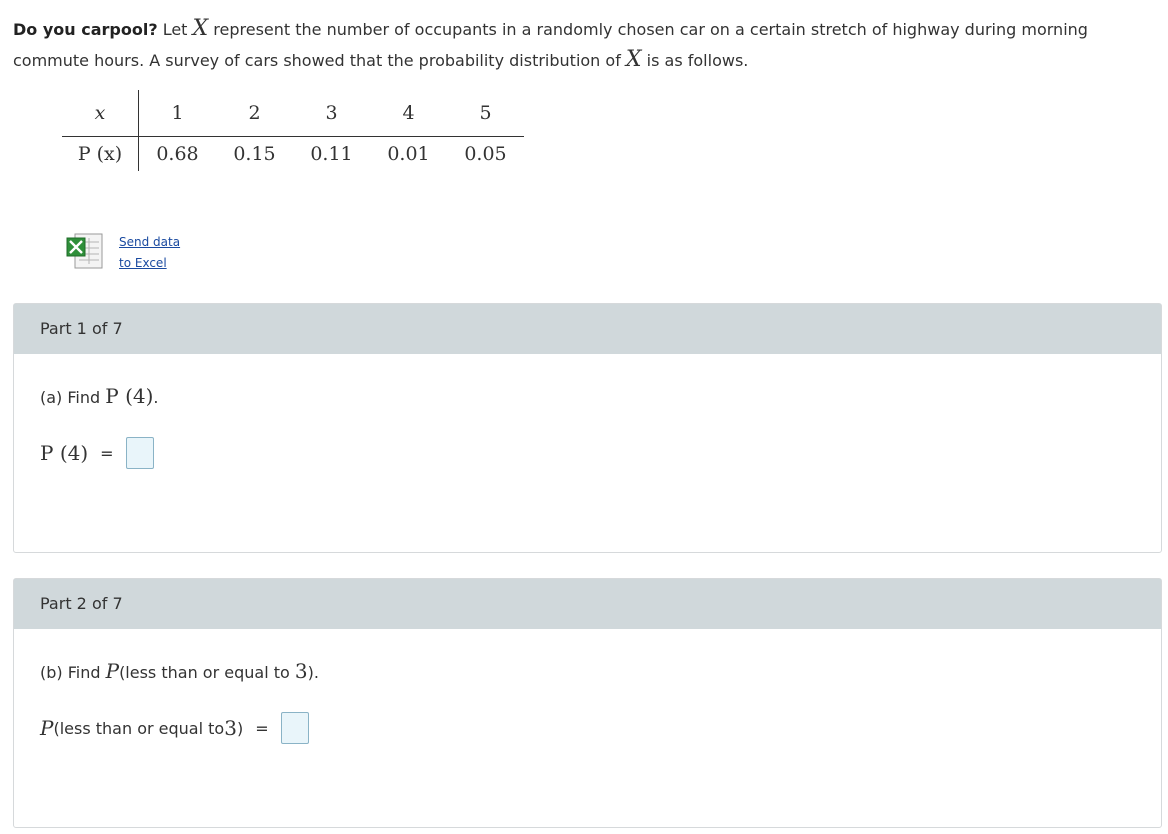 This screenshot has height=834, width=1168. I want to click on p-row: P (x) 0.68 0.15 0.11 0.01 0.05, so click(293, 153).